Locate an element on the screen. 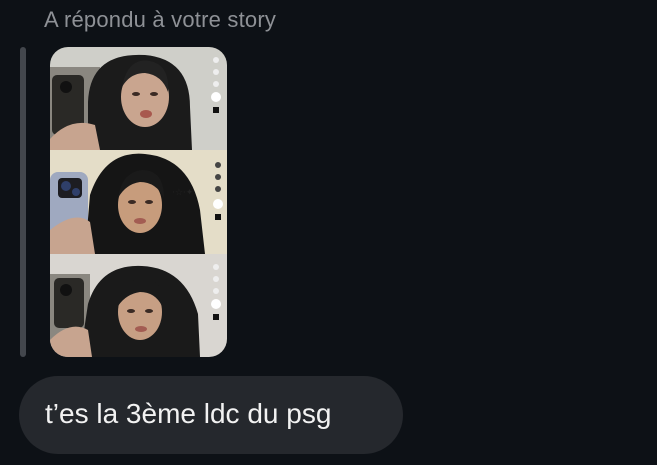  message-text: t’es la 3ème ldc du psg is located at coordinates (188, 413).